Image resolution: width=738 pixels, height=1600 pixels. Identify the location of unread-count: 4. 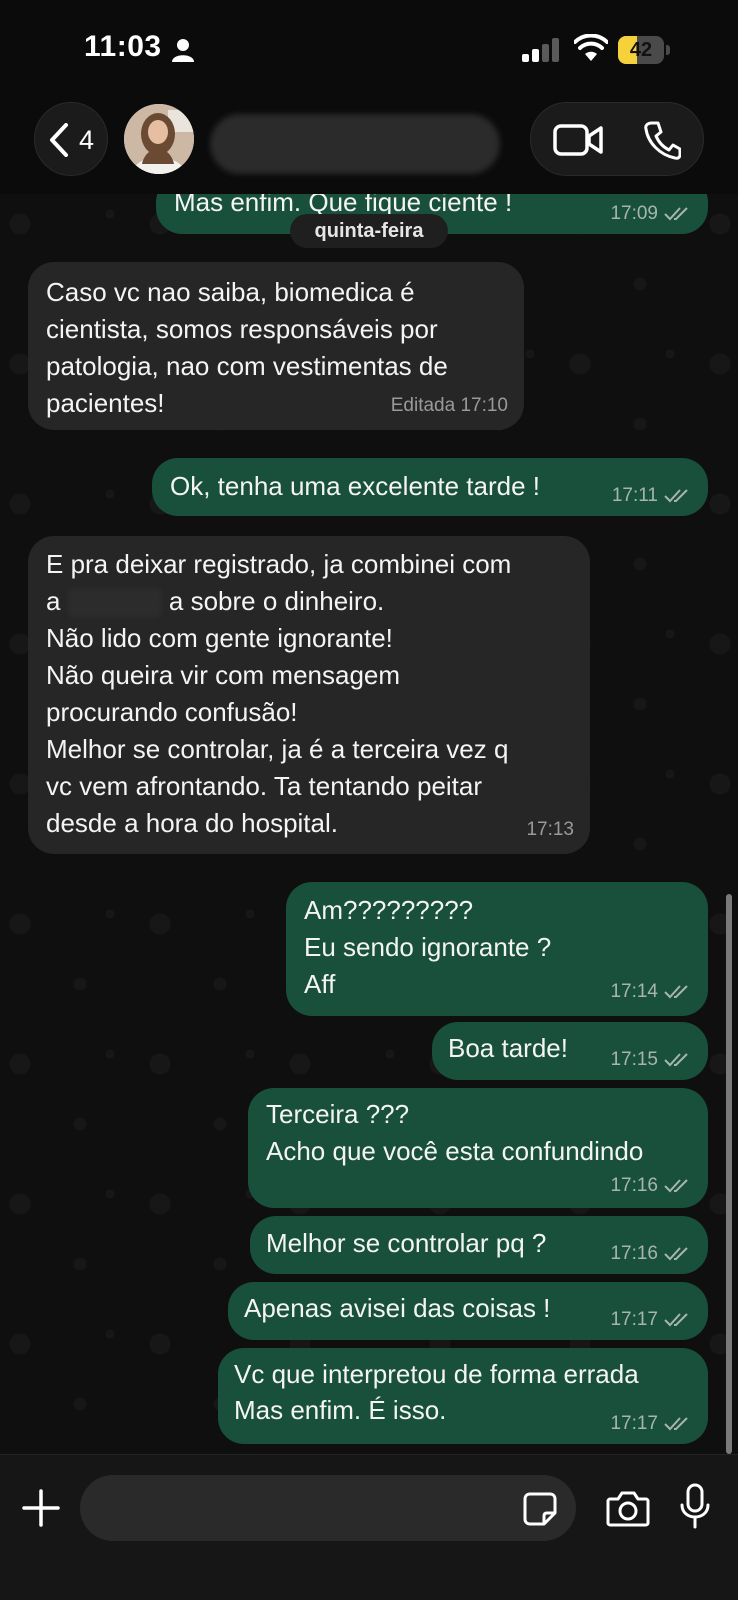
(87, 140).